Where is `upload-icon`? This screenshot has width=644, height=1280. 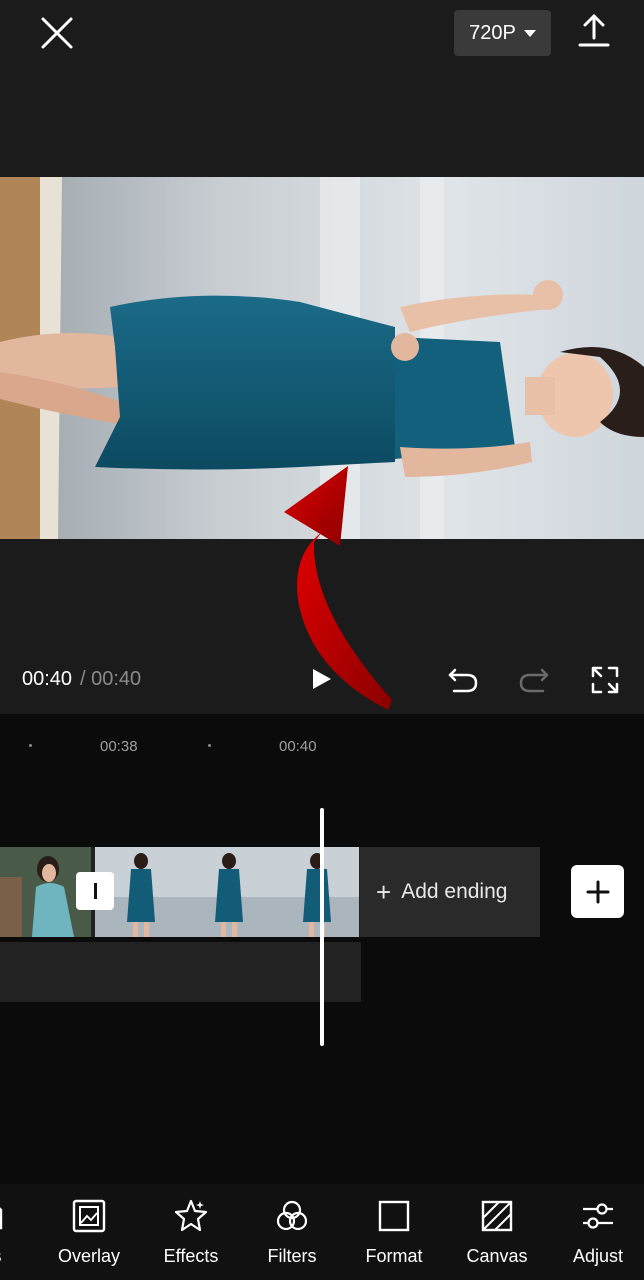
upload-icon is located at coordinates (594, 30).